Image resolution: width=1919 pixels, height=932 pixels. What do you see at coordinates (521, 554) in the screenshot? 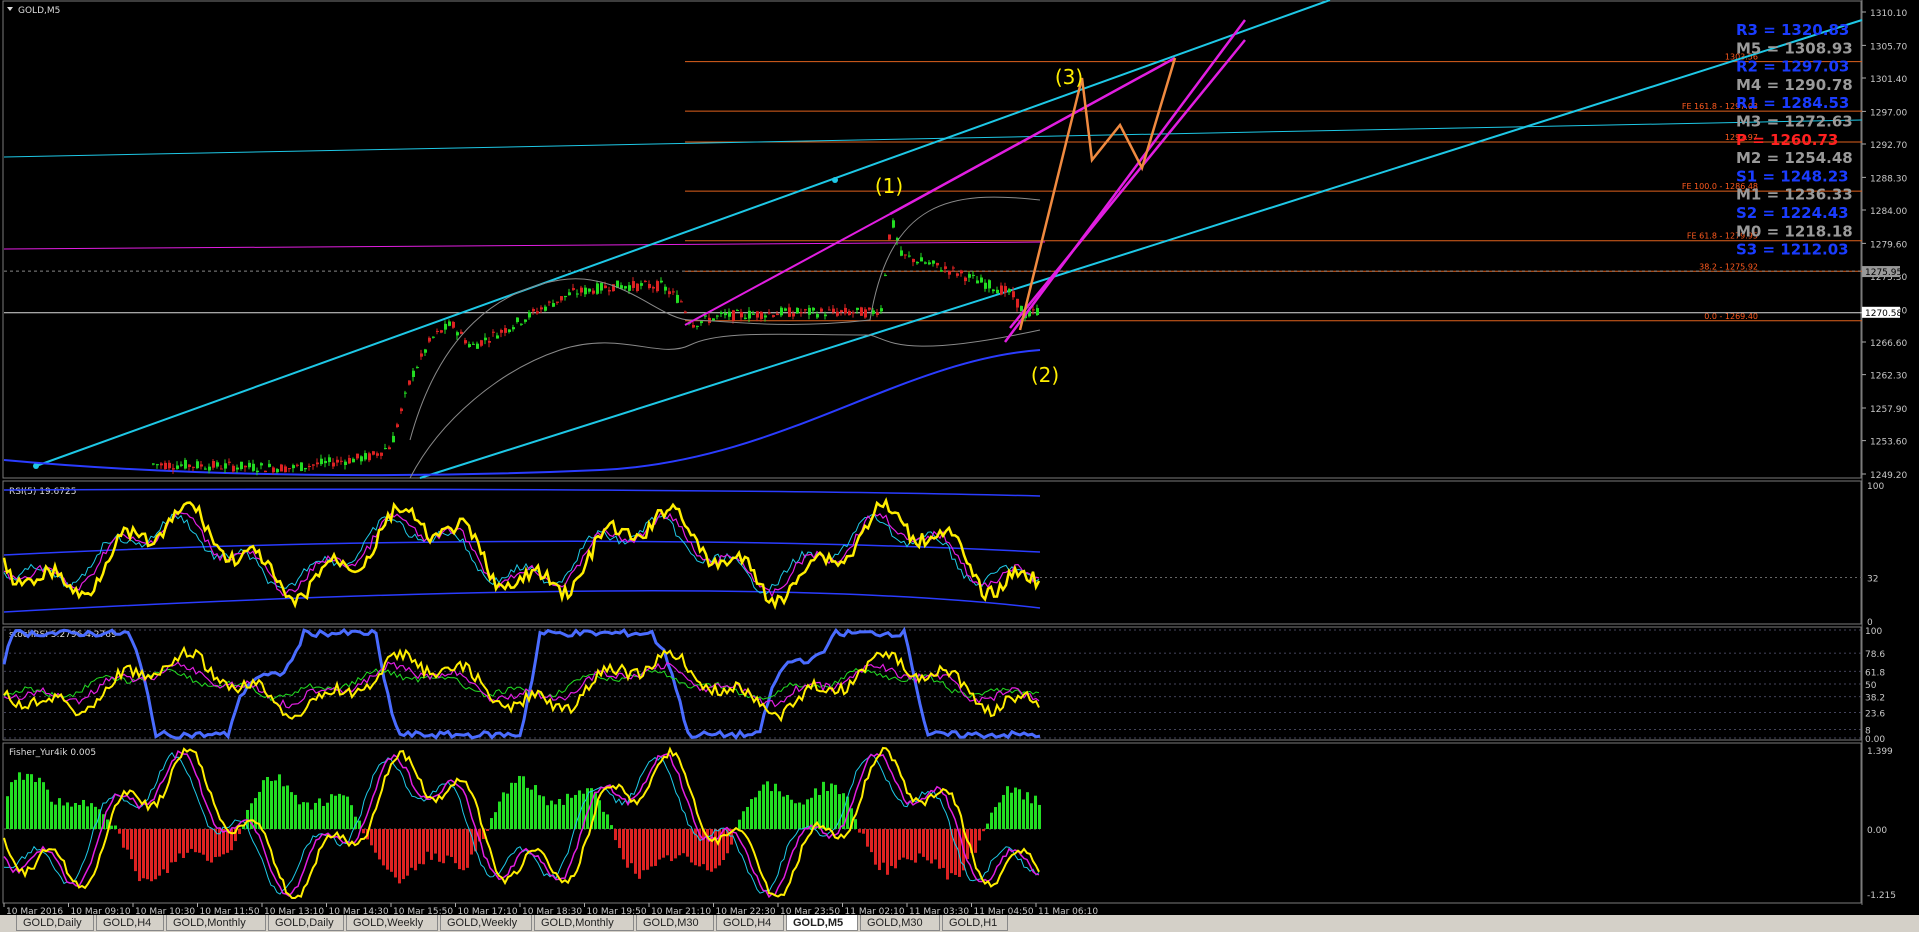
I see `rsi-signal-line` at bounding box center [521, 554].